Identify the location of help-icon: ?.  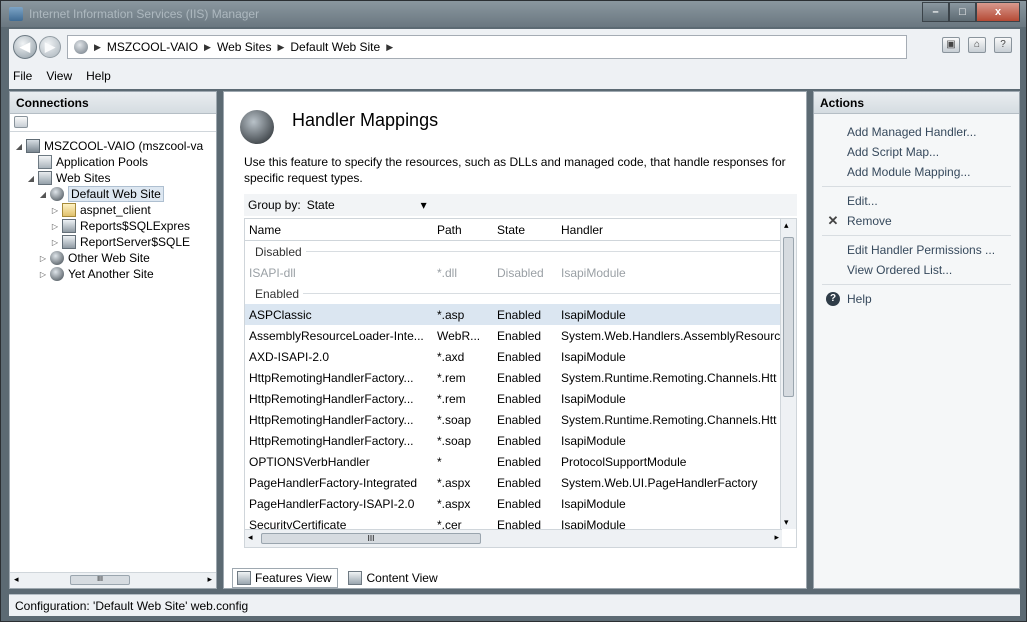
(1003, 45).